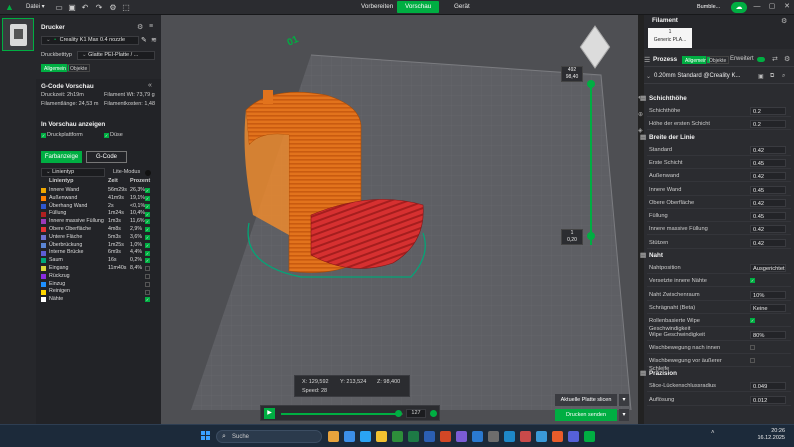  What do you see at coordinates (715, 98) in the screenshot?
I see `param-group-header: ▤ Schichthöhe` at bounding box center [715, 98].